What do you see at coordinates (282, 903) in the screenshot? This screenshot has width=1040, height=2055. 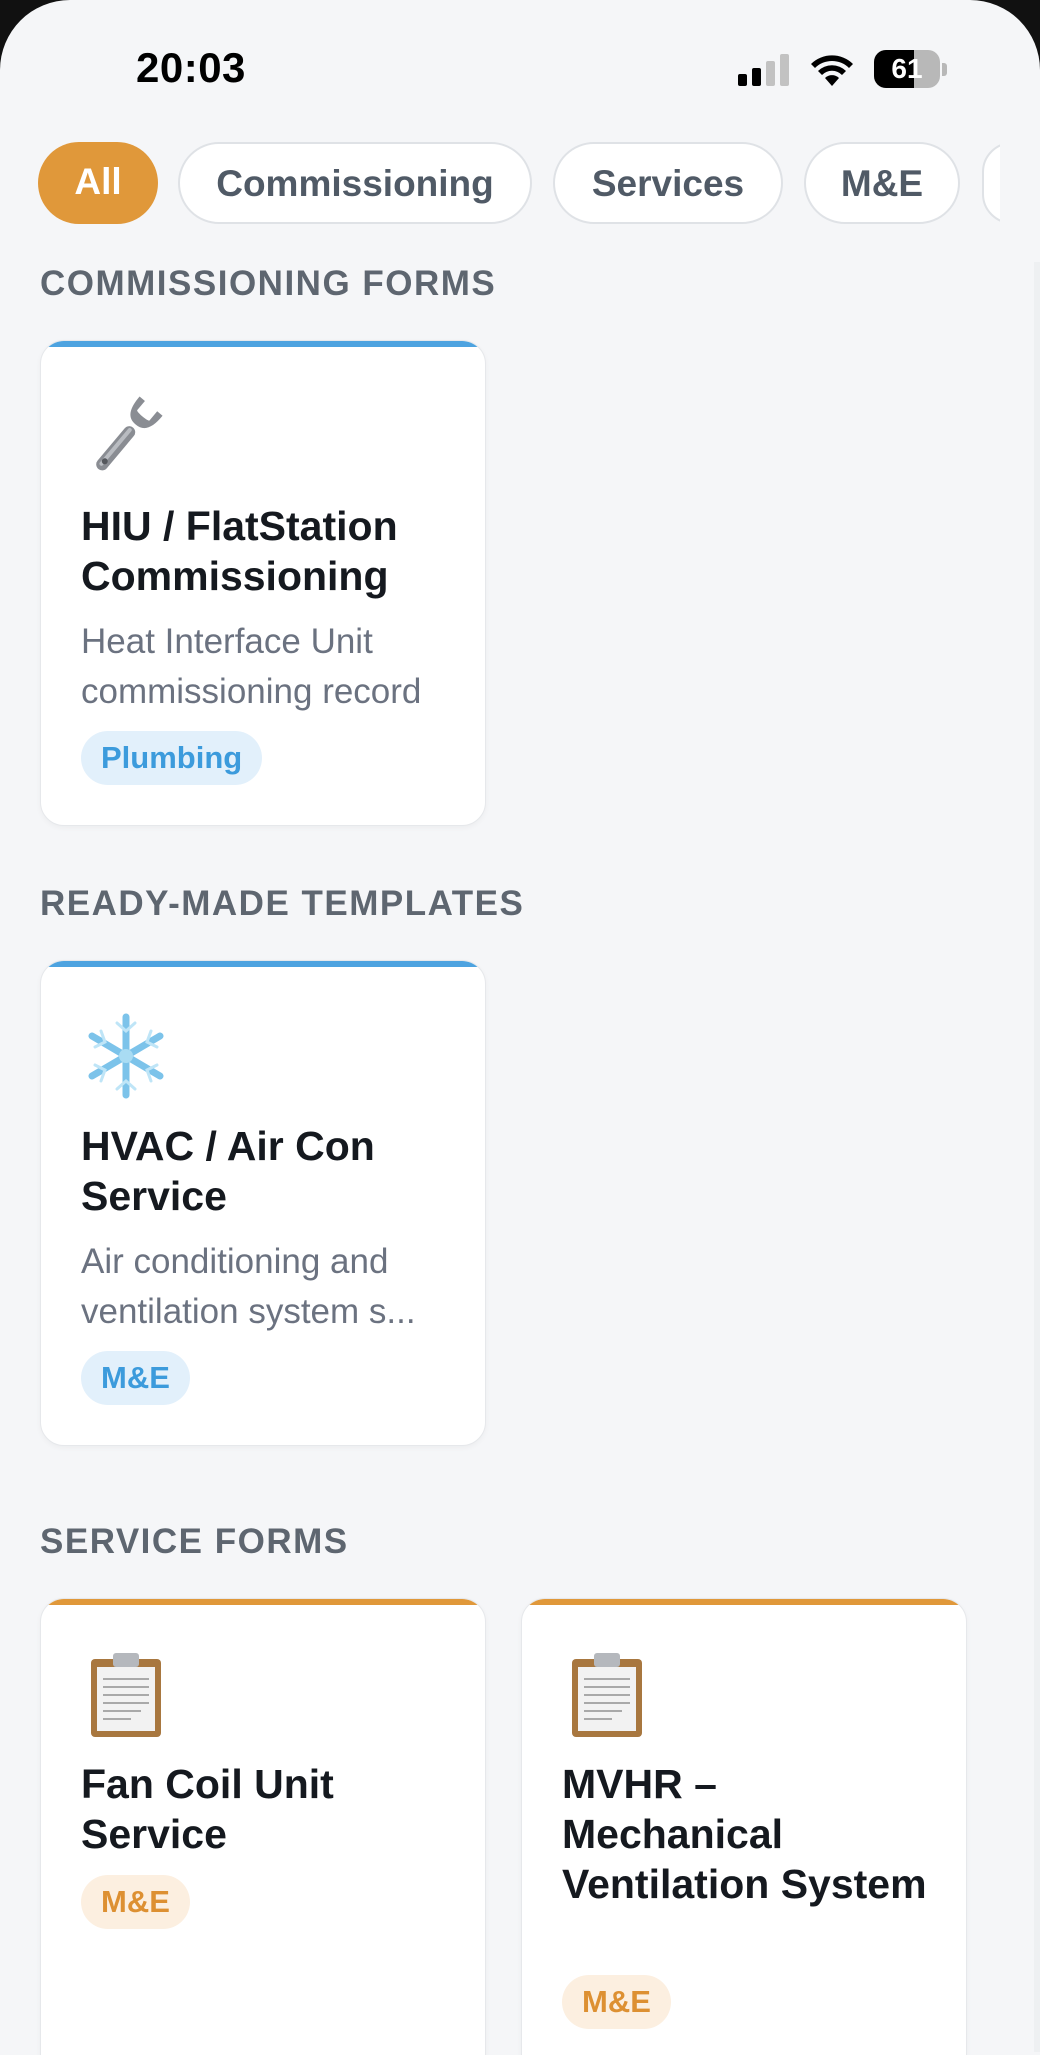 I see `section-title-ready-made-templates: READY-MADE TEMPLATES` at bounding box center [282, 903].